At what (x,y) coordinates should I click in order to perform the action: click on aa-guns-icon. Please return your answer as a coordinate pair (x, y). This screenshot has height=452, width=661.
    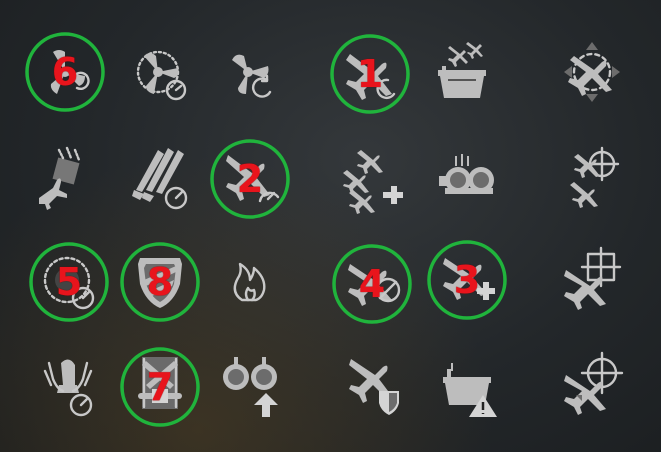
    Looking at the image, I should click on (466, 174).